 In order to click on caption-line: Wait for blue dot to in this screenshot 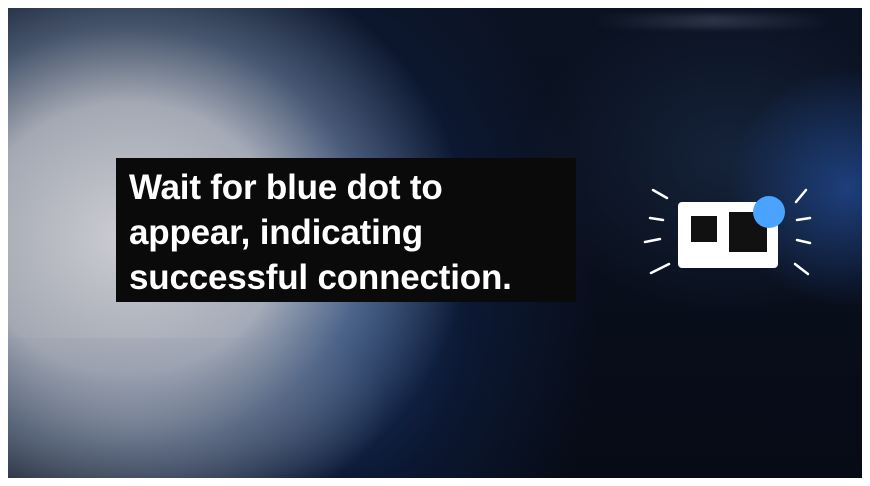, I will do `click(286, 187)`.